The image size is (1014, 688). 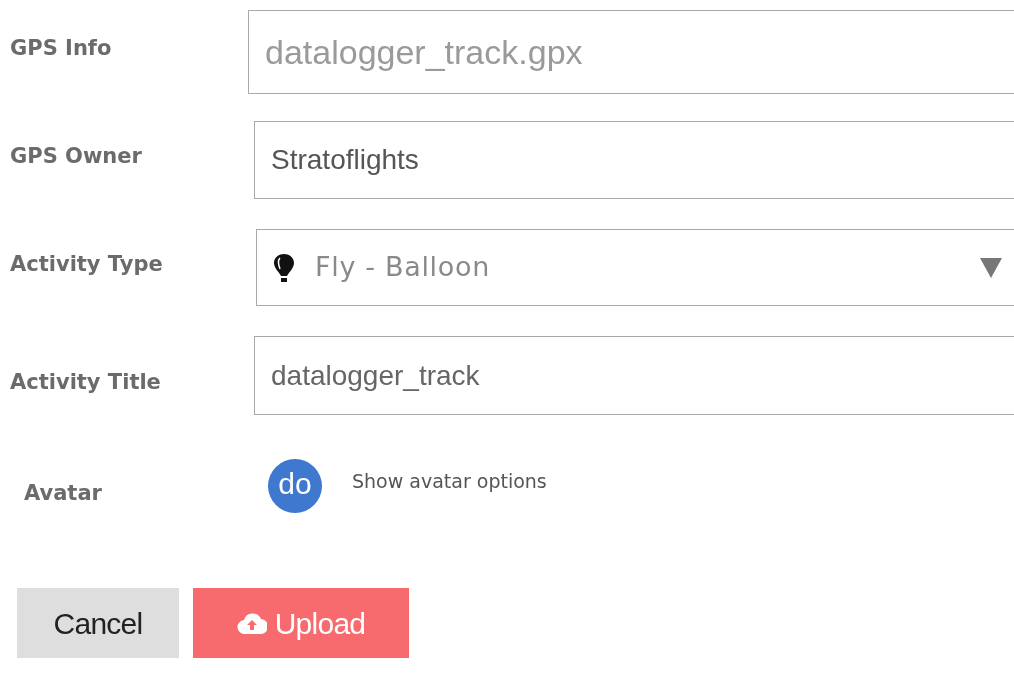 I want to click on avatar: do, so click(x=295, y=486).